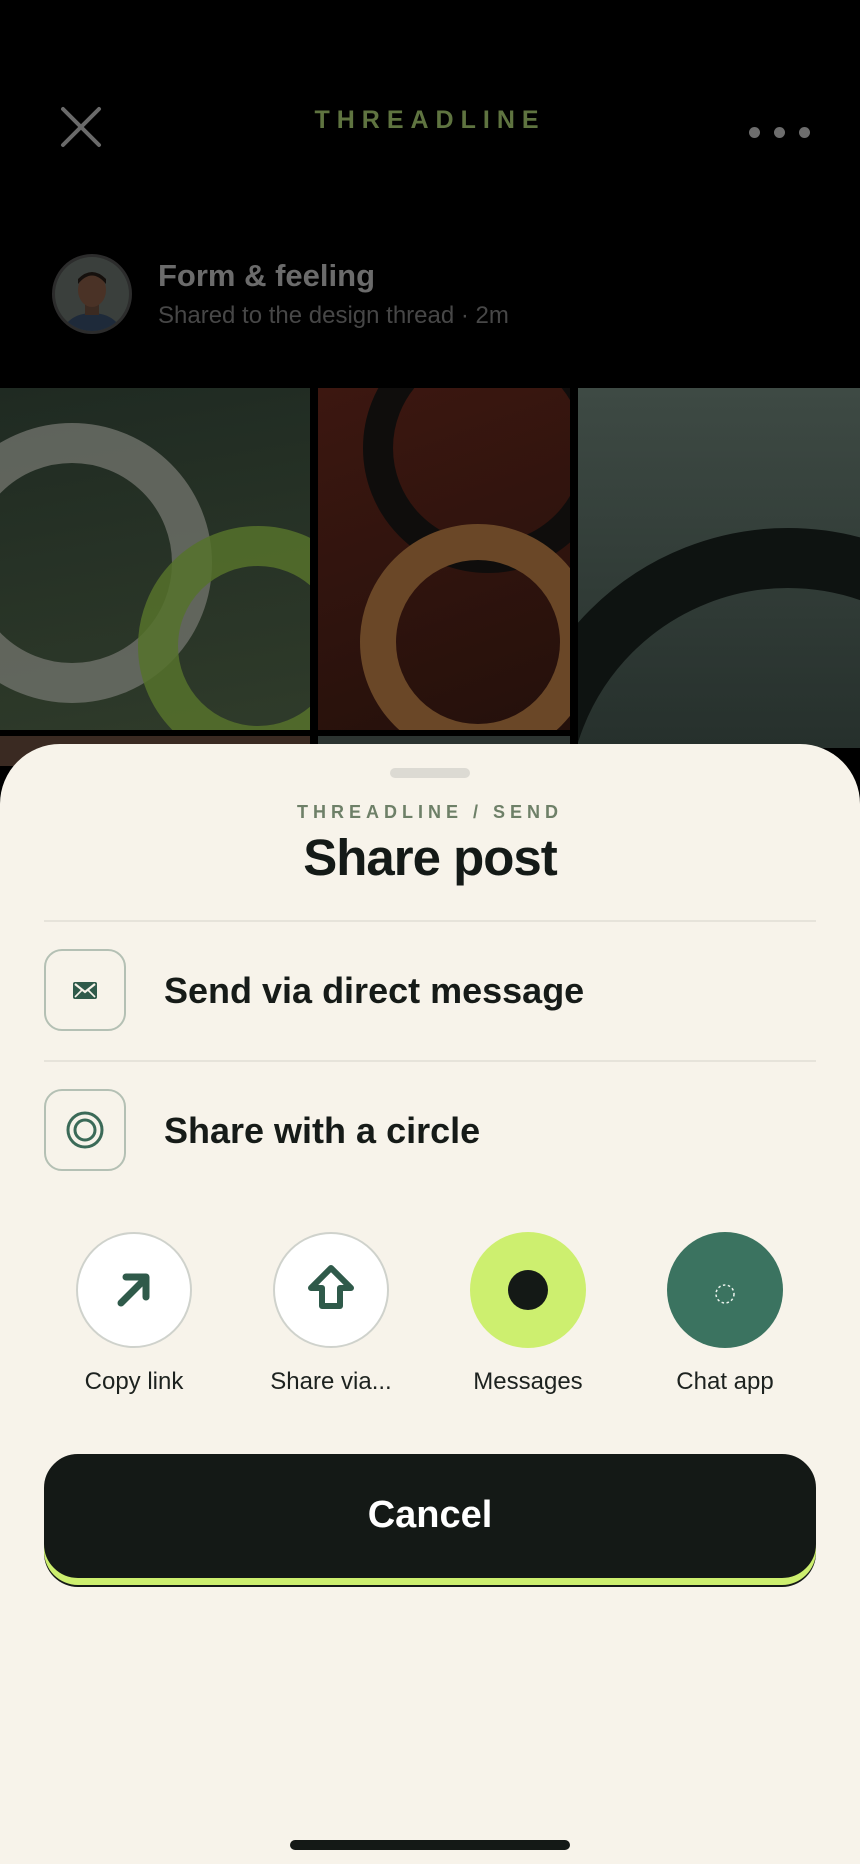 The height and width of the screenshot is (1864, 860). I want to click on brand-logo: THREADLINE, so click(430, 120).